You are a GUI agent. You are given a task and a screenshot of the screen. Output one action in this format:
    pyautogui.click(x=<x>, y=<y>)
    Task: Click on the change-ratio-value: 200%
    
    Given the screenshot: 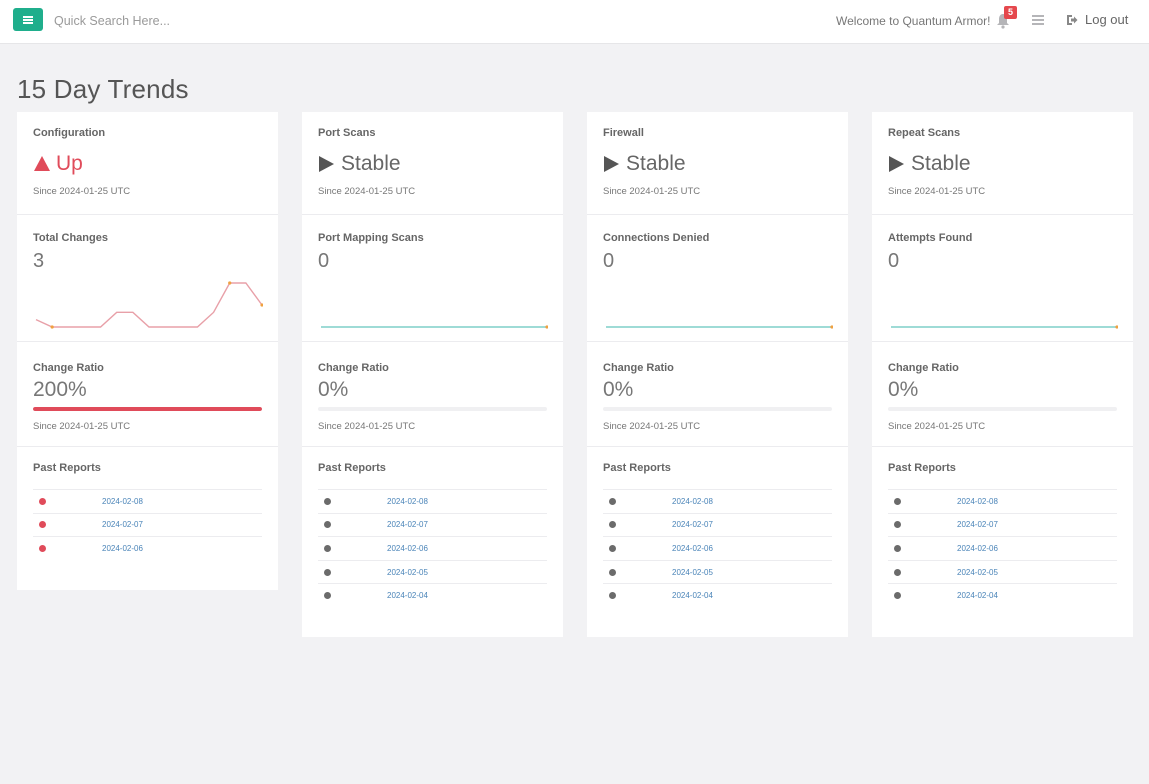 What is the action you would take?
    pyautogui.click(x=60, y=389)
    